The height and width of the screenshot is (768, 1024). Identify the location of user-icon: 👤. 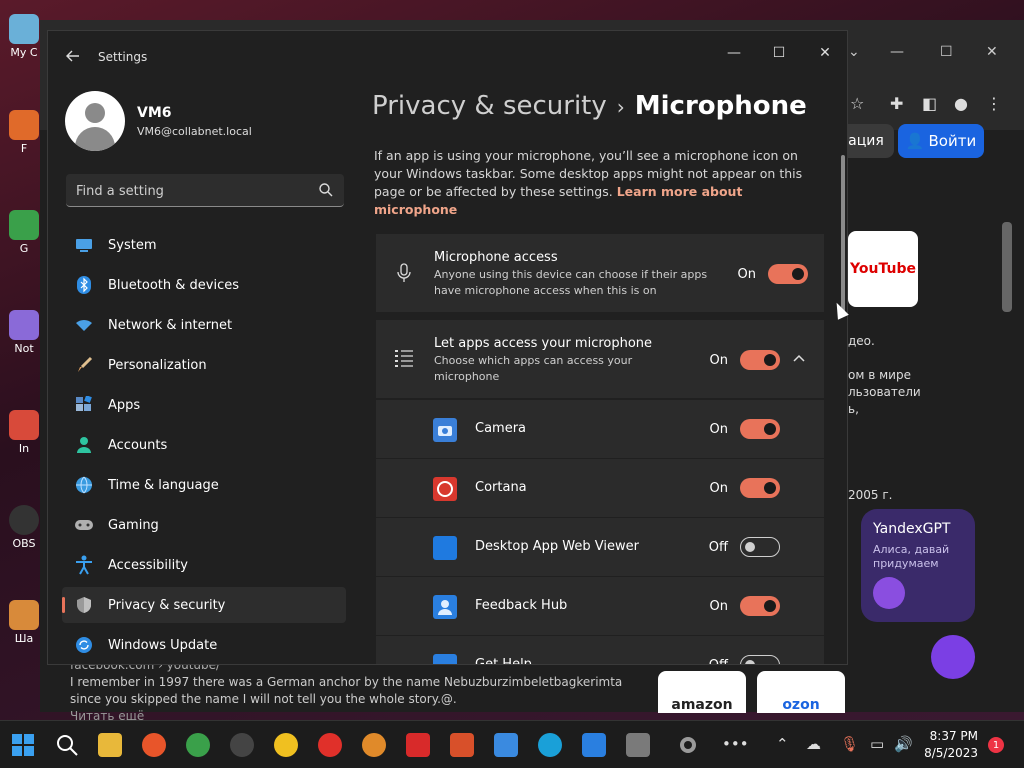
(915, 141).